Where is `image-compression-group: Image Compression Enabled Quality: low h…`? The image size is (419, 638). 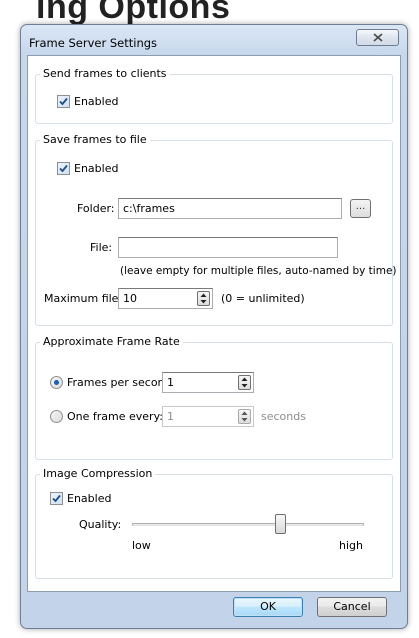
image-compression-group: Image Compression Enabled Quality: low h… is located at coordinates (214, 523).